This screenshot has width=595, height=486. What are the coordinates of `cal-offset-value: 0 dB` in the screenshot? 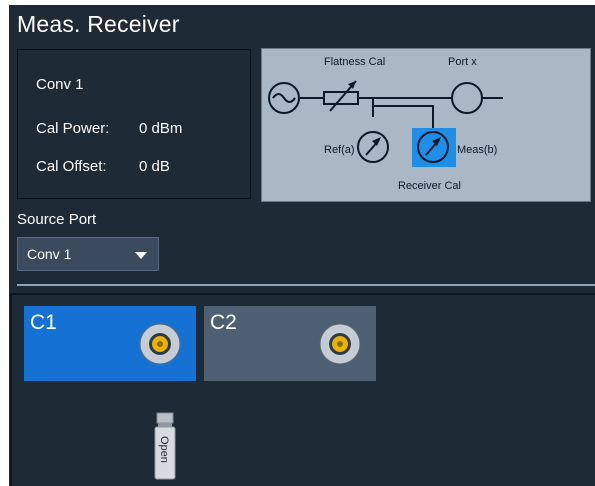 It's located at (154, 166).